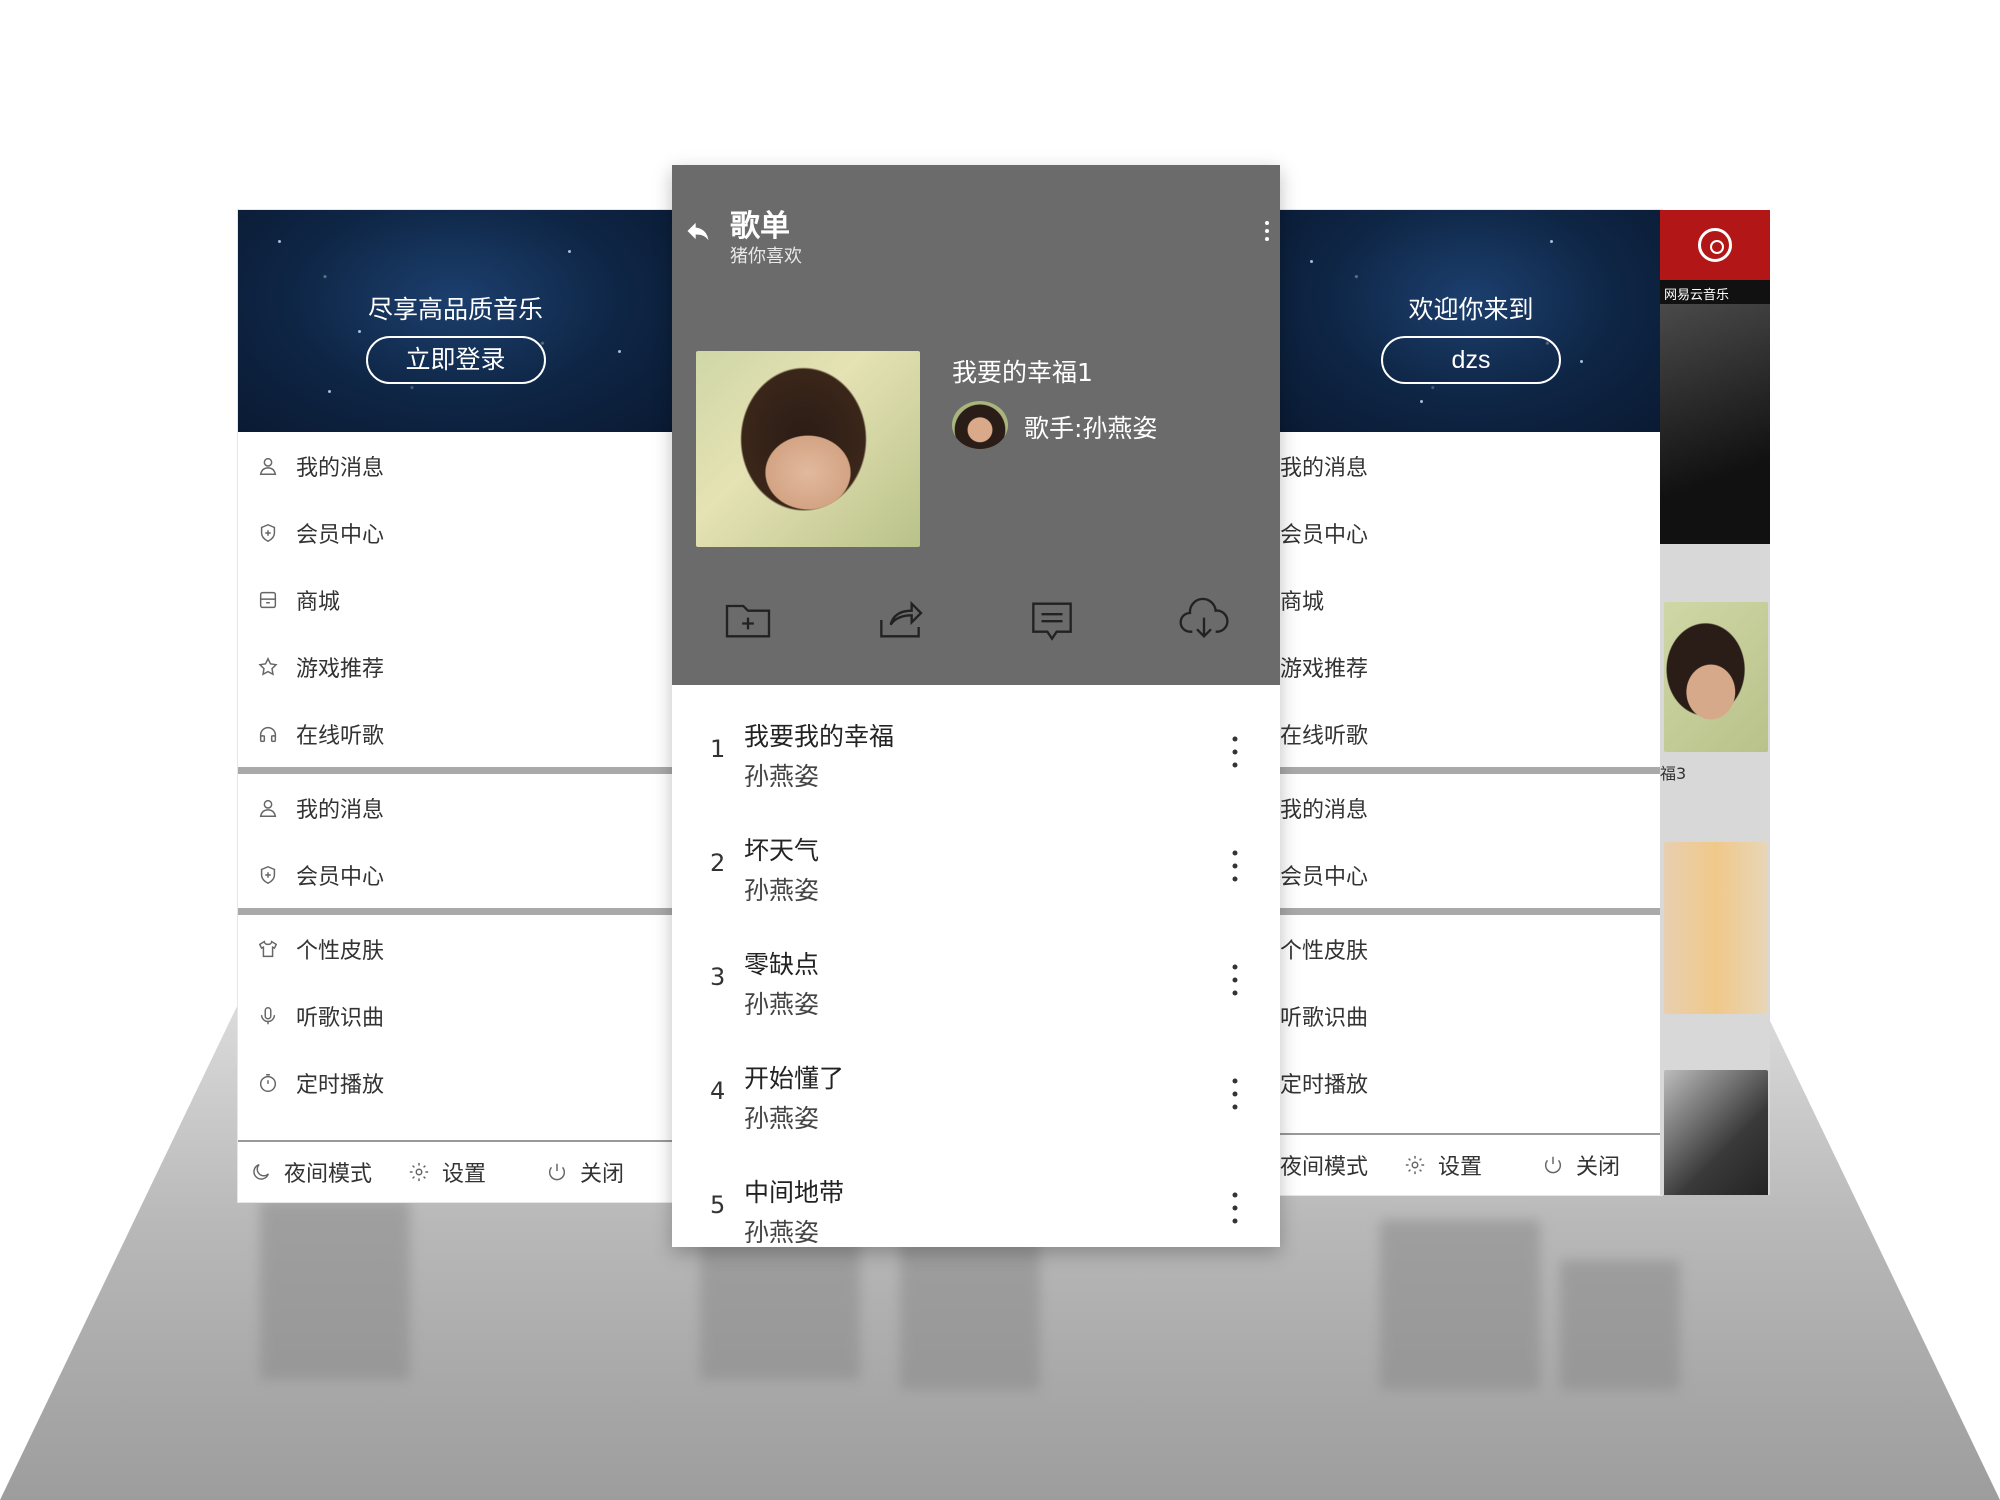  I want to click on song-number: 2, so click(718, 863).